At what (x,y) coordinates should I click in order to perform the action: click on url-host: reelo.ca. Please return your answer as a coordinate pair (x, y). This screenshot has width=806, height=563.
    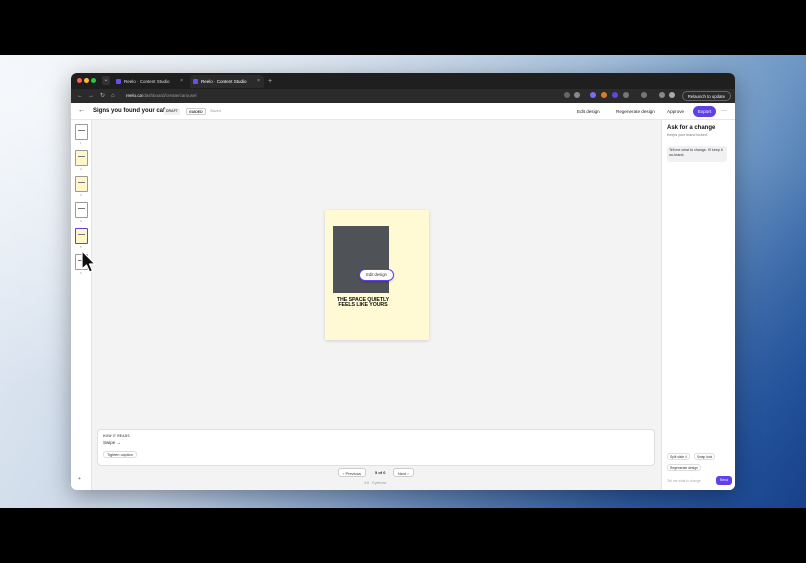
    Looking at the image, I should click on (134, 95).